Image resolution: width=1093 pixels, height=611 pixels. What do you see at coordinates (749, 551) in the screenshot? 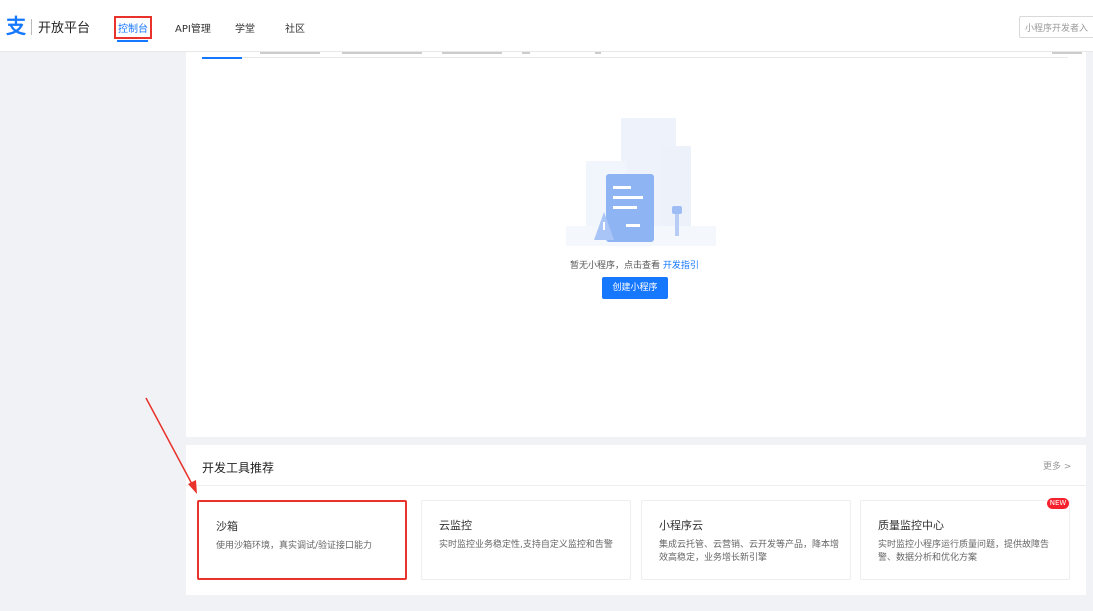
I see `tool-desc: 集成云托管、云营销、云开发等产品，降本增效高稳定，业务增长新引擎` at bounding box center [749, 551].